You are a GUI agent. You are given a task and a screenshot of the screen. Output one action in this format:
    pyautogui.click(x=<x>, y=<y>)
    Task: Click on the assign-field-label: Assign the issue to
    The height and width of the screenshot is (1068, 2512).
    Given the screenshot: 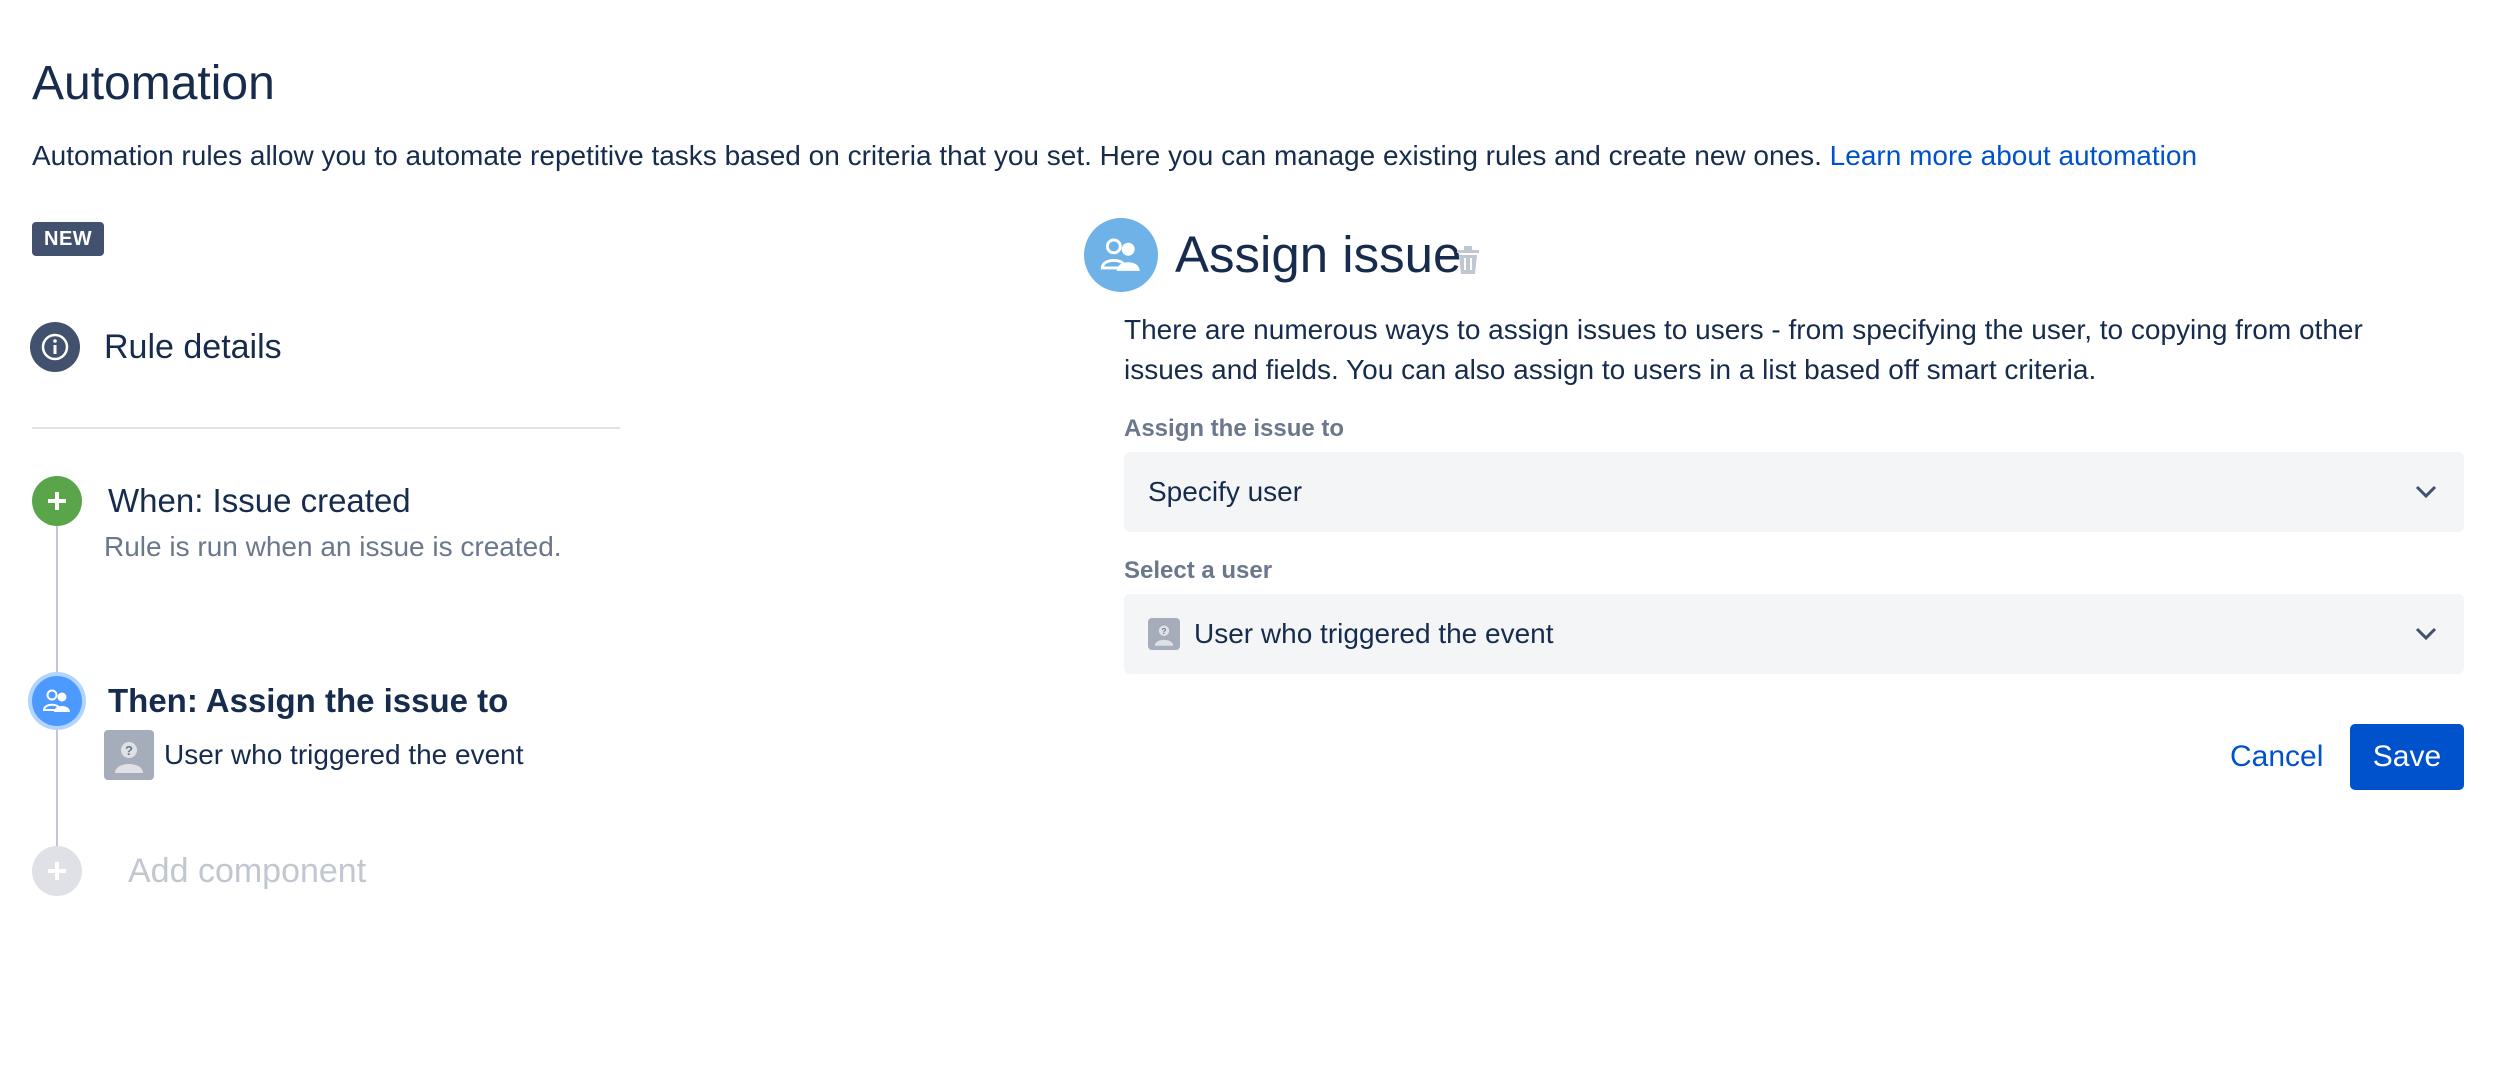 What is the action you would take?
    pyautogui.click(x=1234, y=428)
    